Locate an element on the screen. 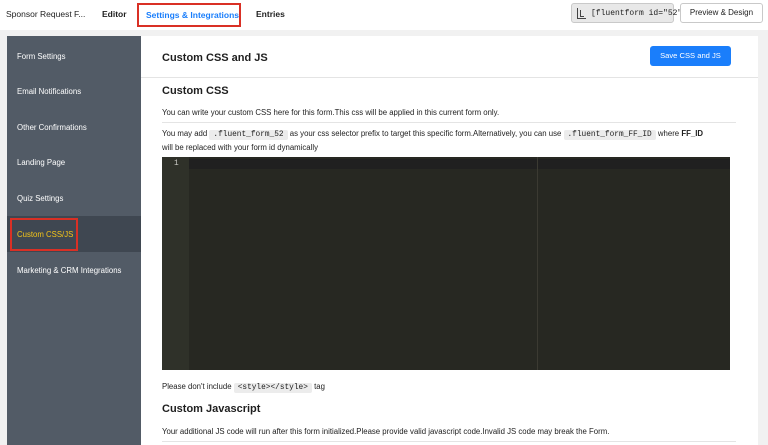 The height and width of the screenshot is (445, 768). style-tag-note: Please don't include <style></style> tag is located at coordinates (243, 387).